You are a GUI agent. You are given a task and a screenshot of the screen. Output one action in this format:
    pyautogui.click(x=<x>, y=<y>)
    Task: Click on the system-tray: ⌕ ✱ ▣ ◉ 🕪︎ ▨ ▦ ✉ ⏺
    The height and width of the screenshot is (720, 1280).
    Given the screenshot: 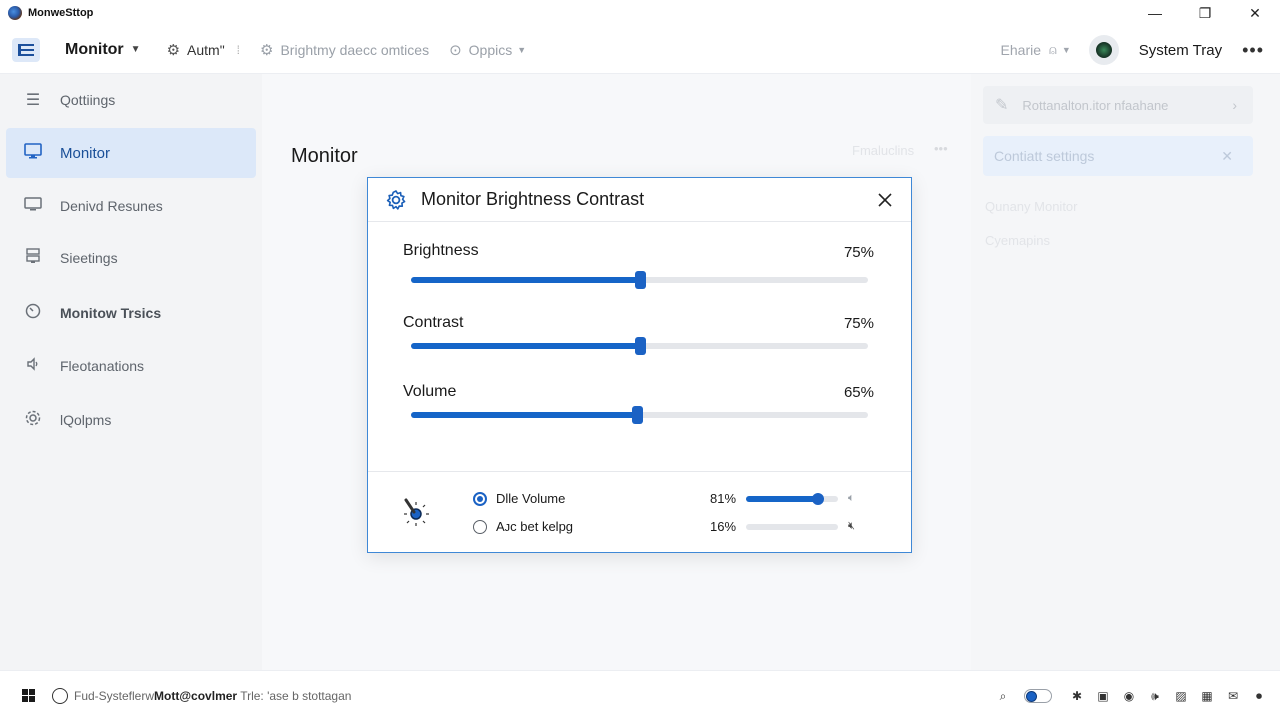 What is the action you would take?
    pyautogui.click(x=1125, y=695)
    